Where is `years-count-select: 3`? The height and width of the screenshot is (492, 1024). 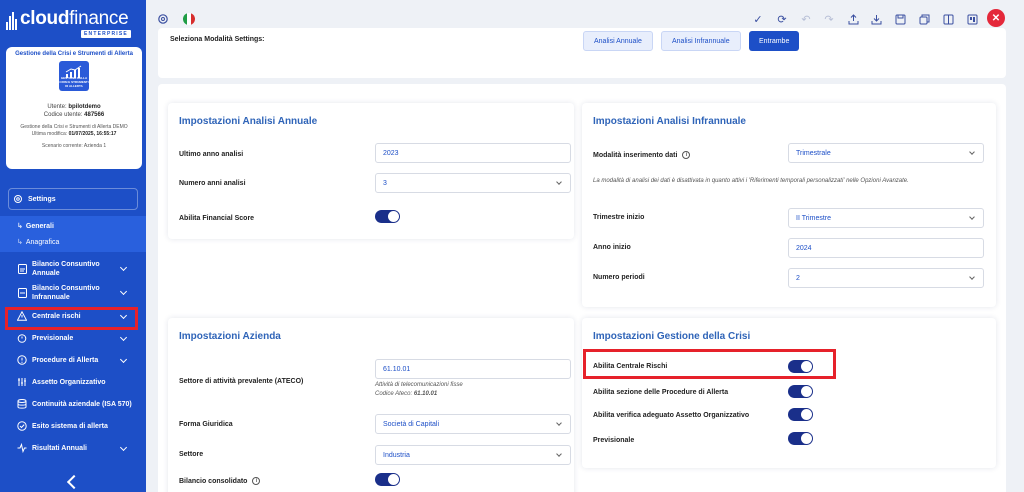 years-count-select: 3 is located at coordinates (473, 183).